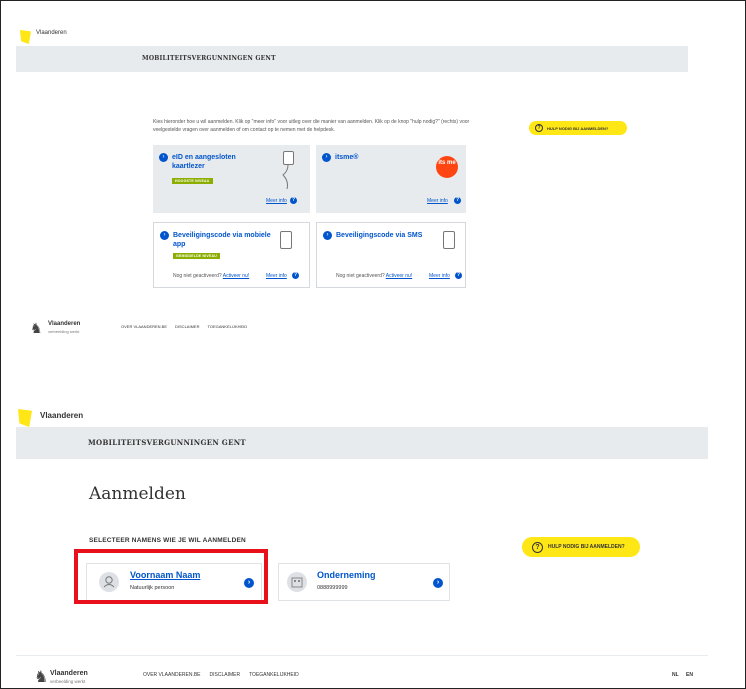 The width and height of the screenshot is (746, 689). What do you see at coordinates (68, 681) in the screenshot?
I see `p2-footer-tagline: verbeelding werkt` at bounding box center [68, 681].